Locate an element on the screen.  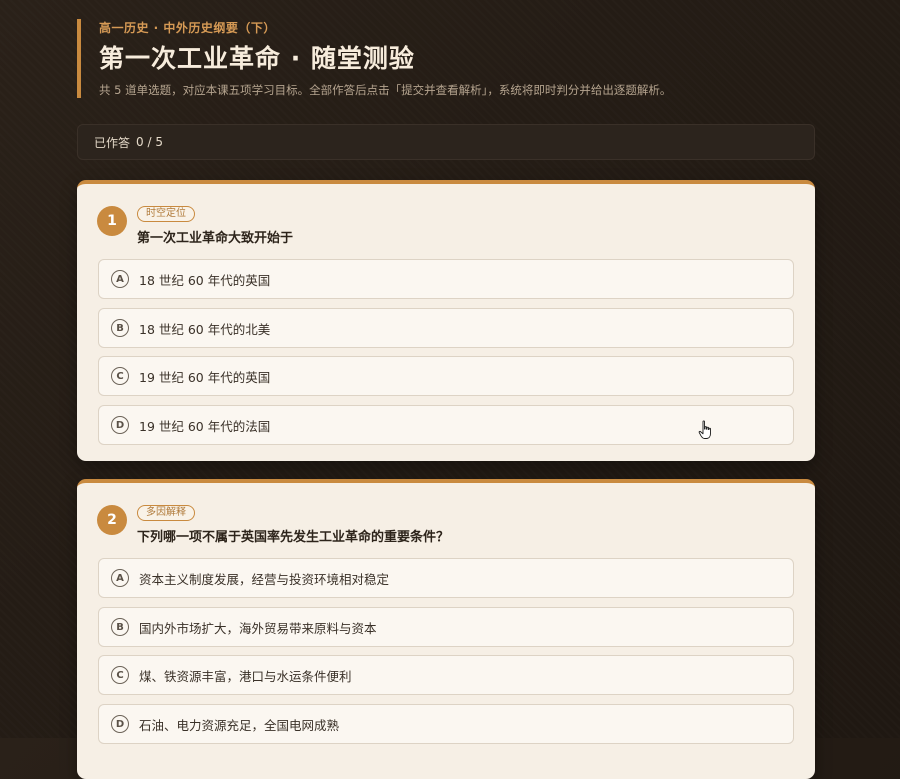
option-b: B 18 世纪 60 年代的北美 is located at coordinates (446, 328).